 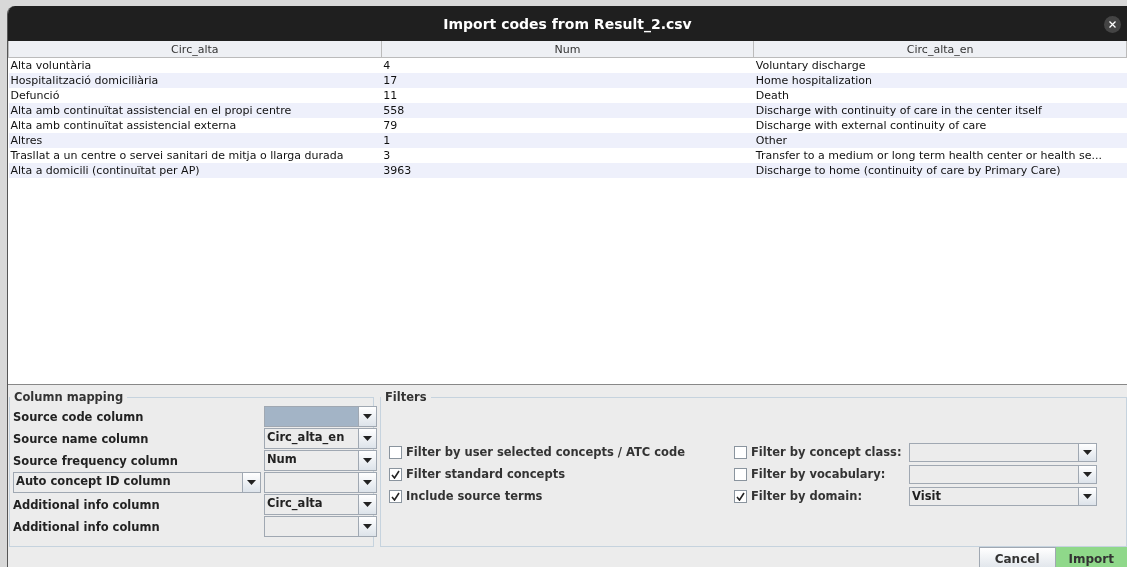 I want to click on dropdown: Circ_alta_en, so click(x=320, y=438).